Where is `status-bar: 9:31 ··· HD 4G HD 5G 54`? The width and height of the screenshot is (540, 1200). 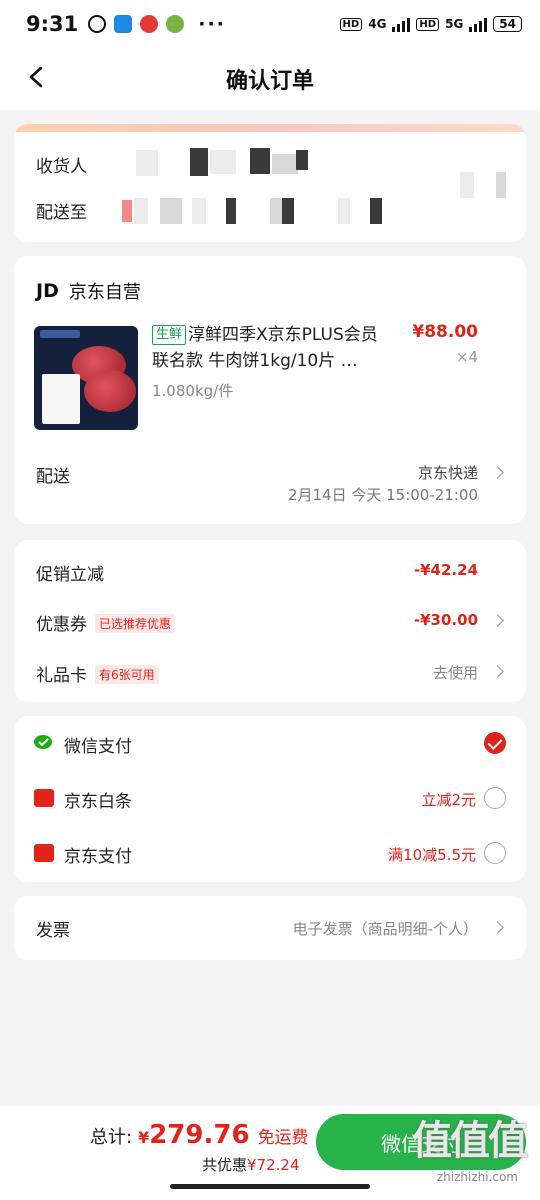
status-bar: 9:31 ··· HD 4G HD 5G 54 is located at coordinates (270, 24).